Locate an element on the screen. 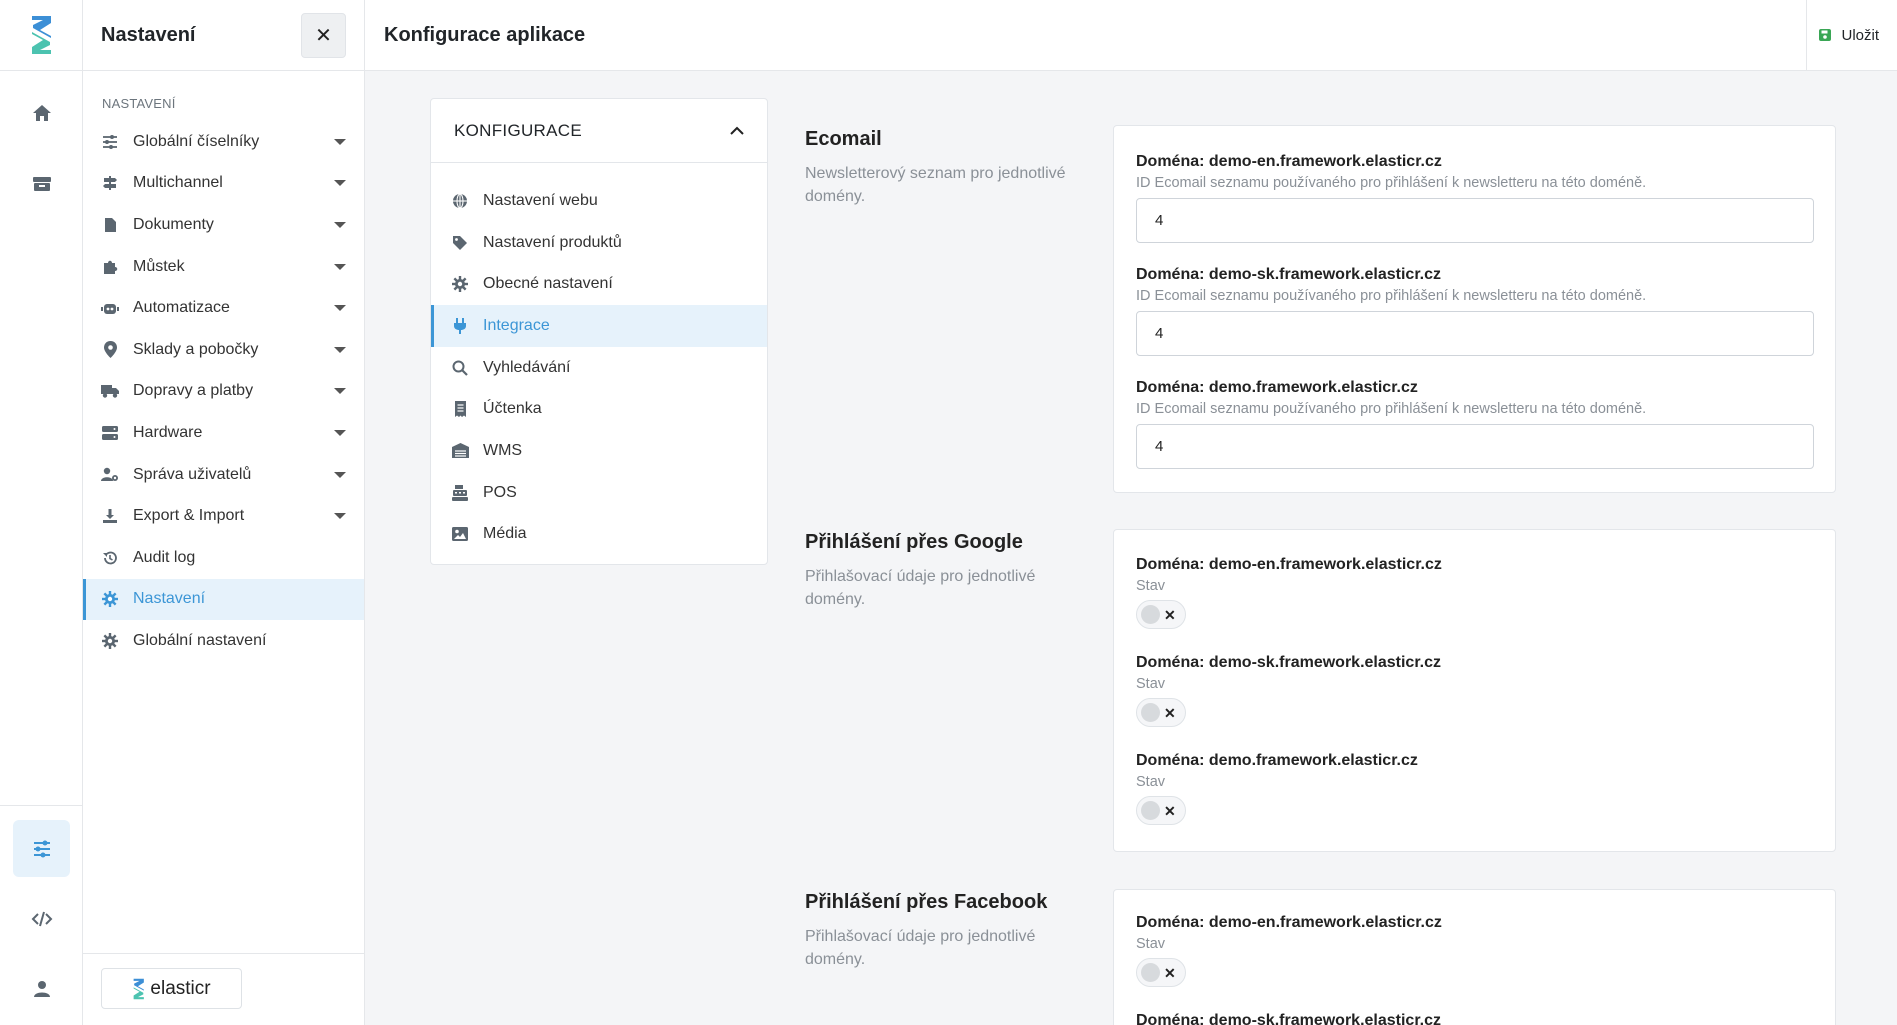 The width and height of the screenshot is (1897, 1025). search-icon is located at coordinates (460, 368).